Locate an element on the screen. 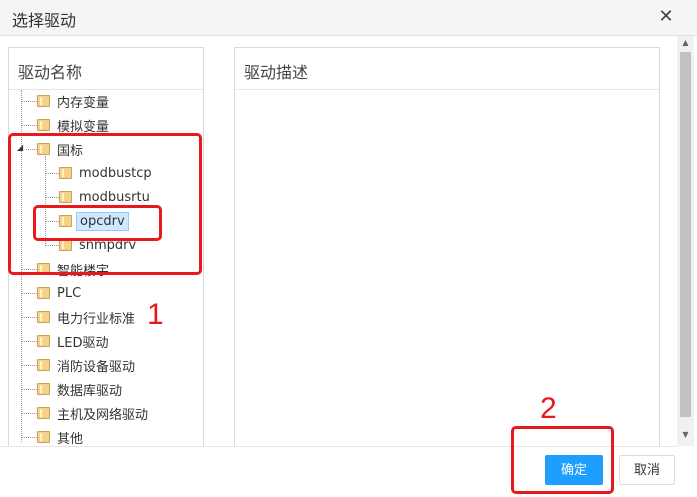 Image resolution: width=697 pixels, height=497 pixels. footer-divider is located at coordinates (338, 446).